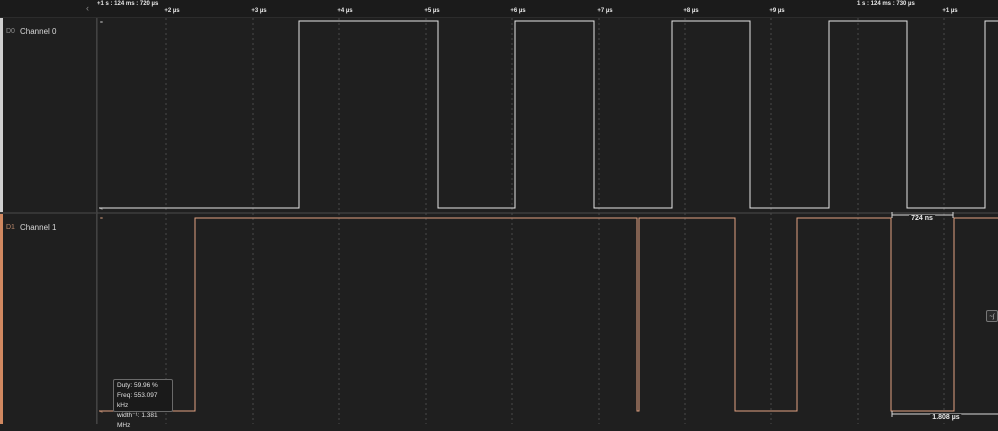 This screenshot has width=998, height=431. I want to click on period-label: 1.808 µs, so click(946, 417).